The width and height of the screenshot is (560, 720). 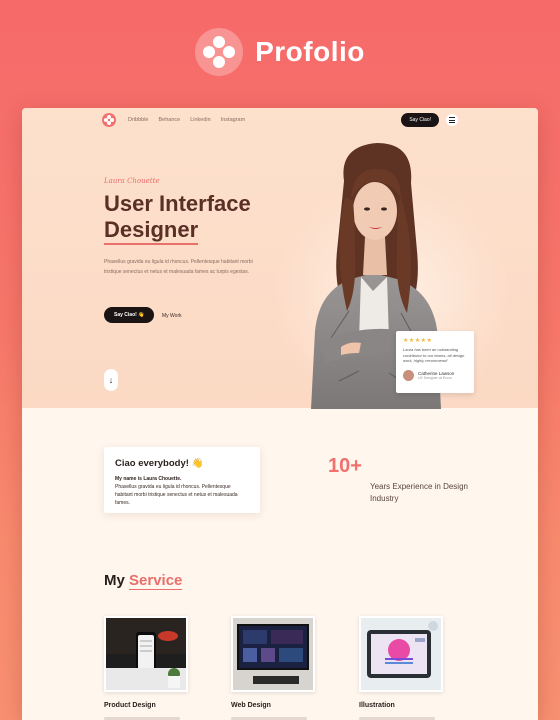 What do you see at coordinates (109, 120) in the screenshot?
I see `logo-icon` at bounding box center [109, 120].